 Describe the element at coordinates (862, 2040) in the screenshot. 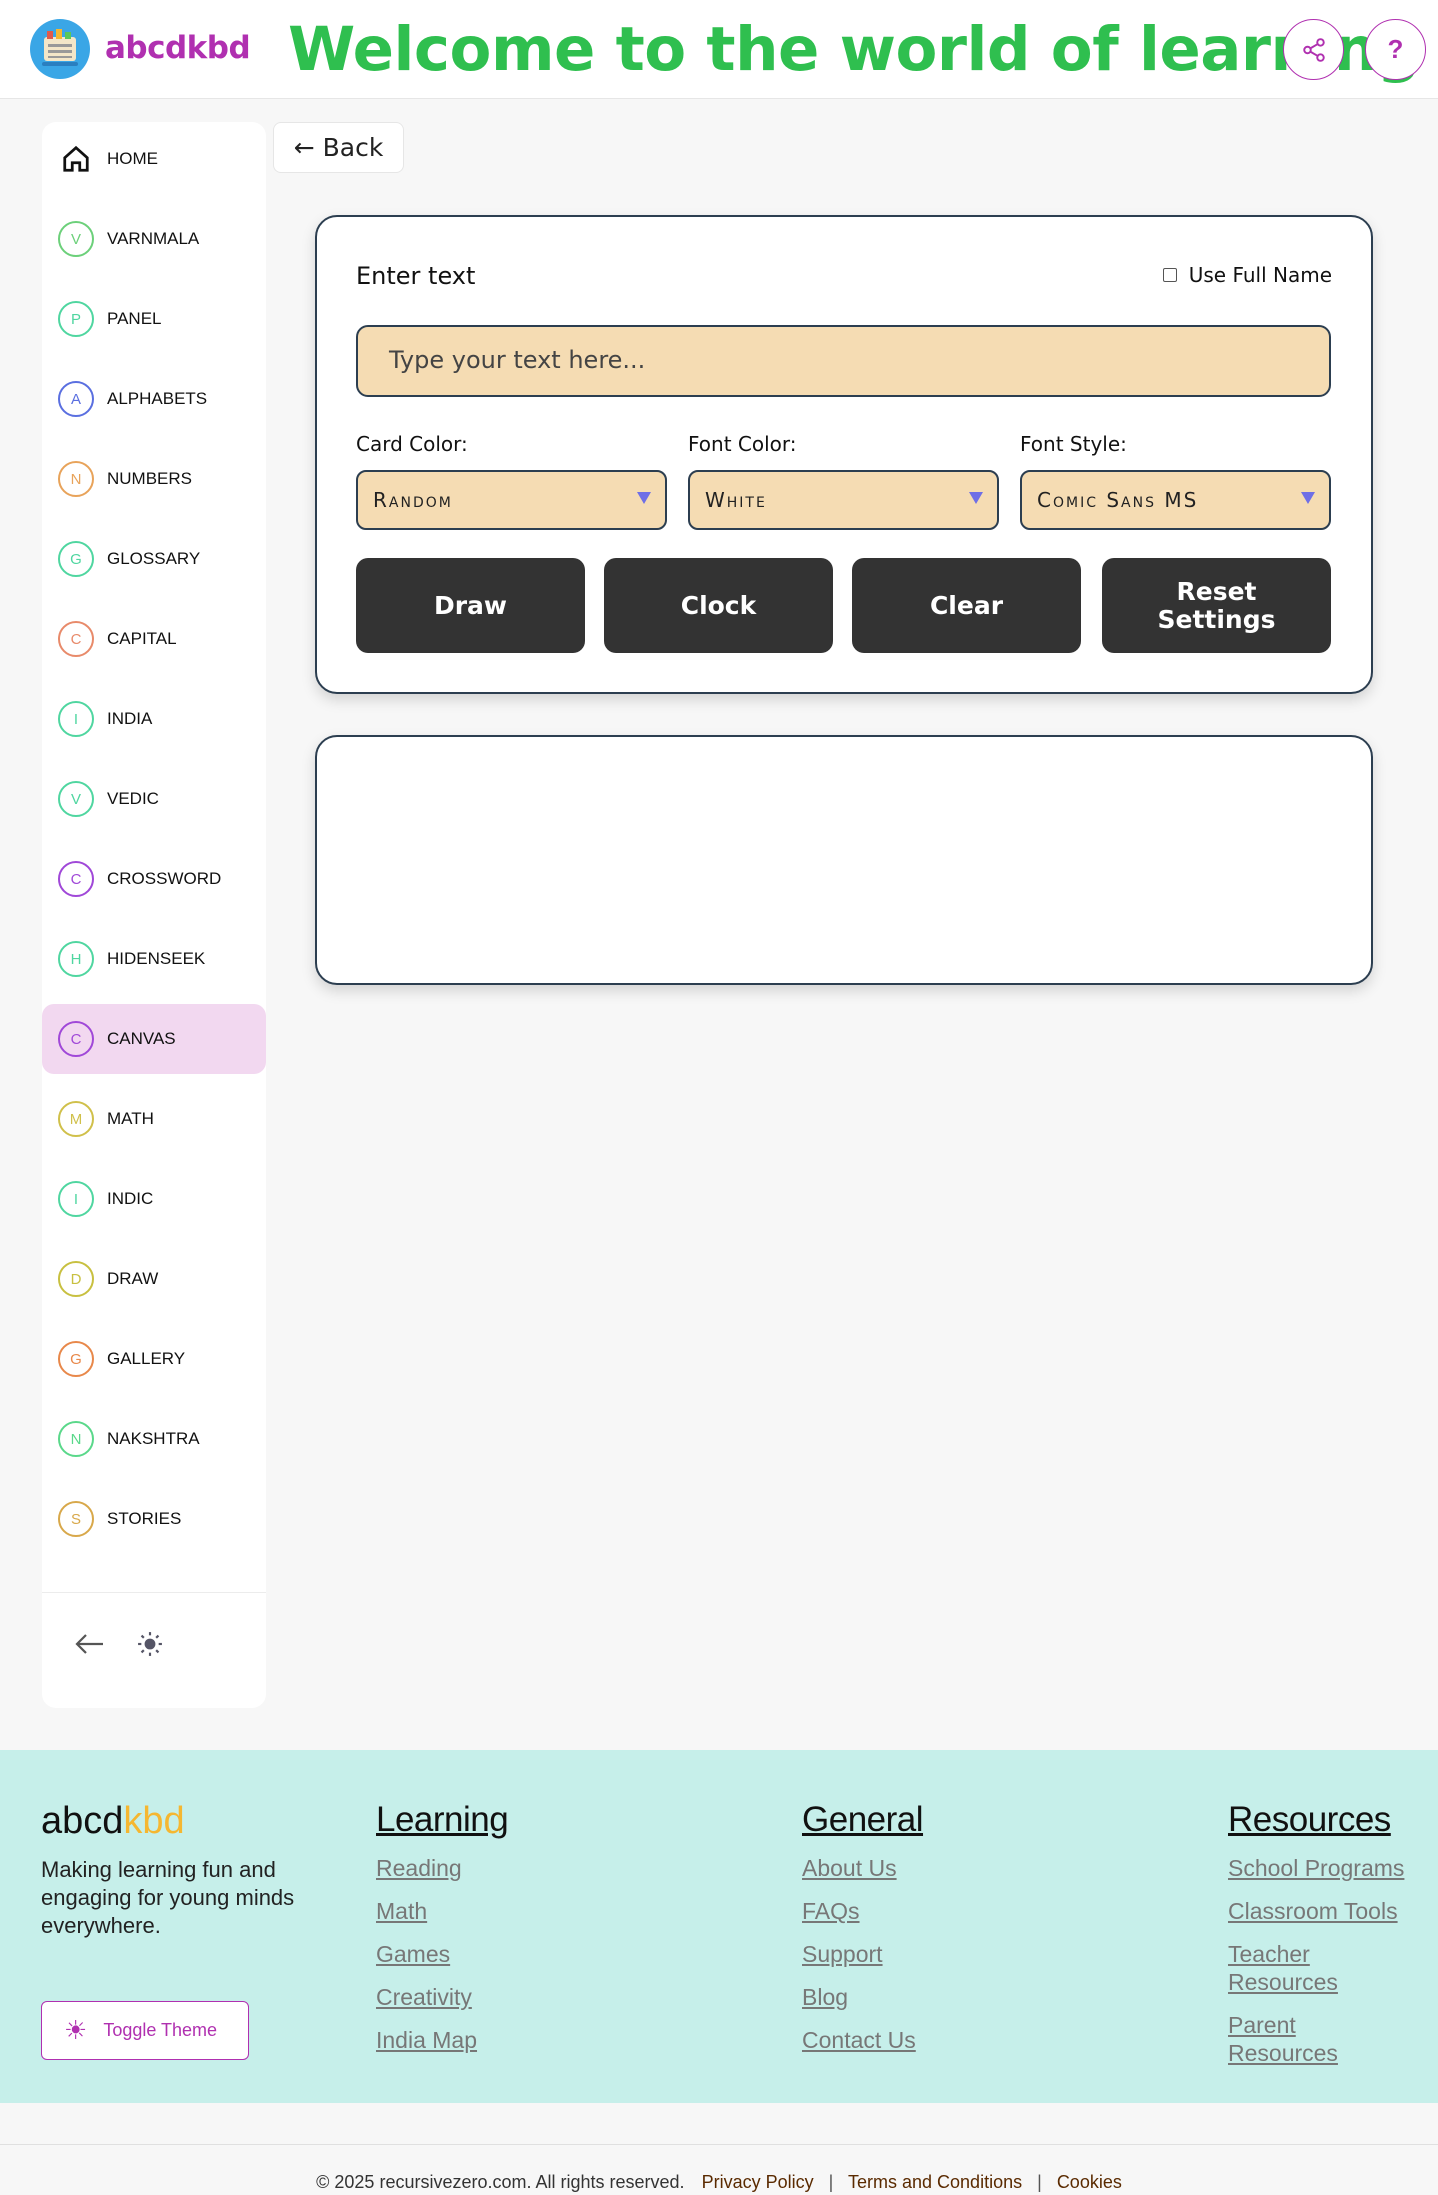

I see `footer-link-contact-us: Contact Us` at that location.